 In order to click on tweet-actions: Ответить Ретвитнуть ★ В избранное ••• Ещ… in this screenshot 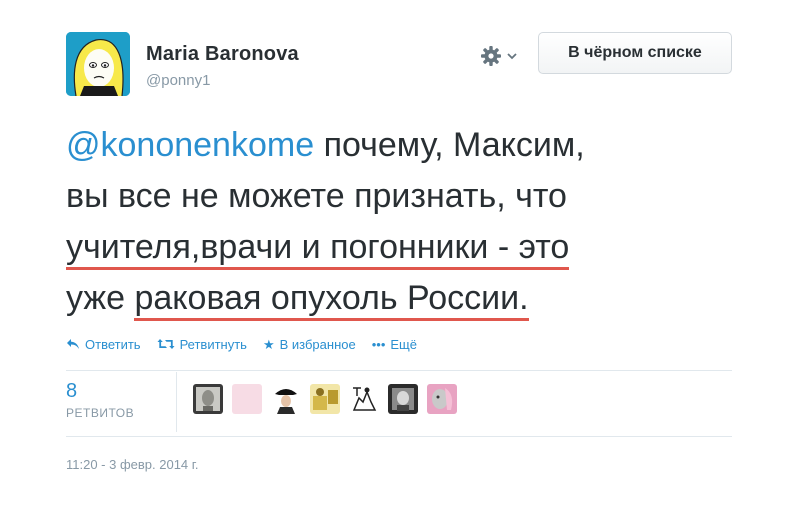, I will do `click(241, 344)`.